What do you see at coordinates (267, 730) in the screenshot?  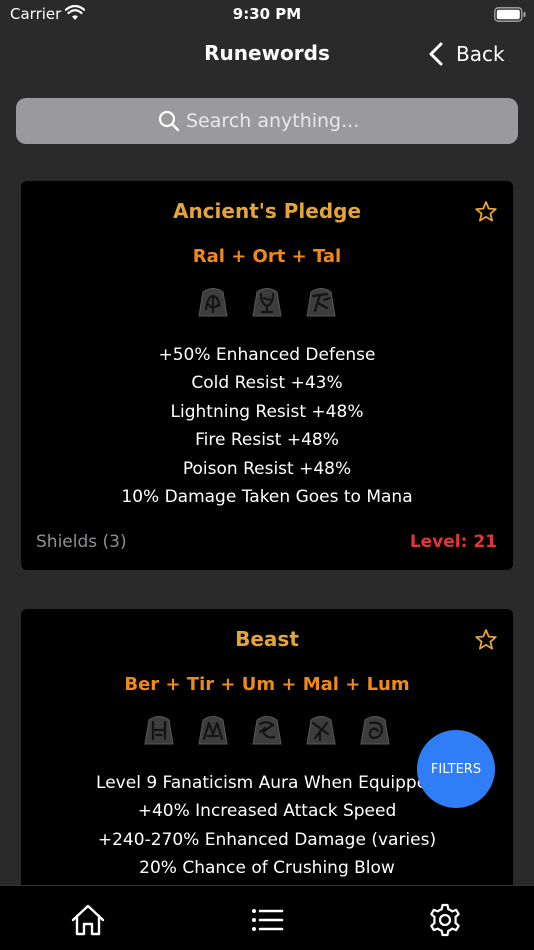 I see `um-rune-icon` at bounding box center [267, 730].